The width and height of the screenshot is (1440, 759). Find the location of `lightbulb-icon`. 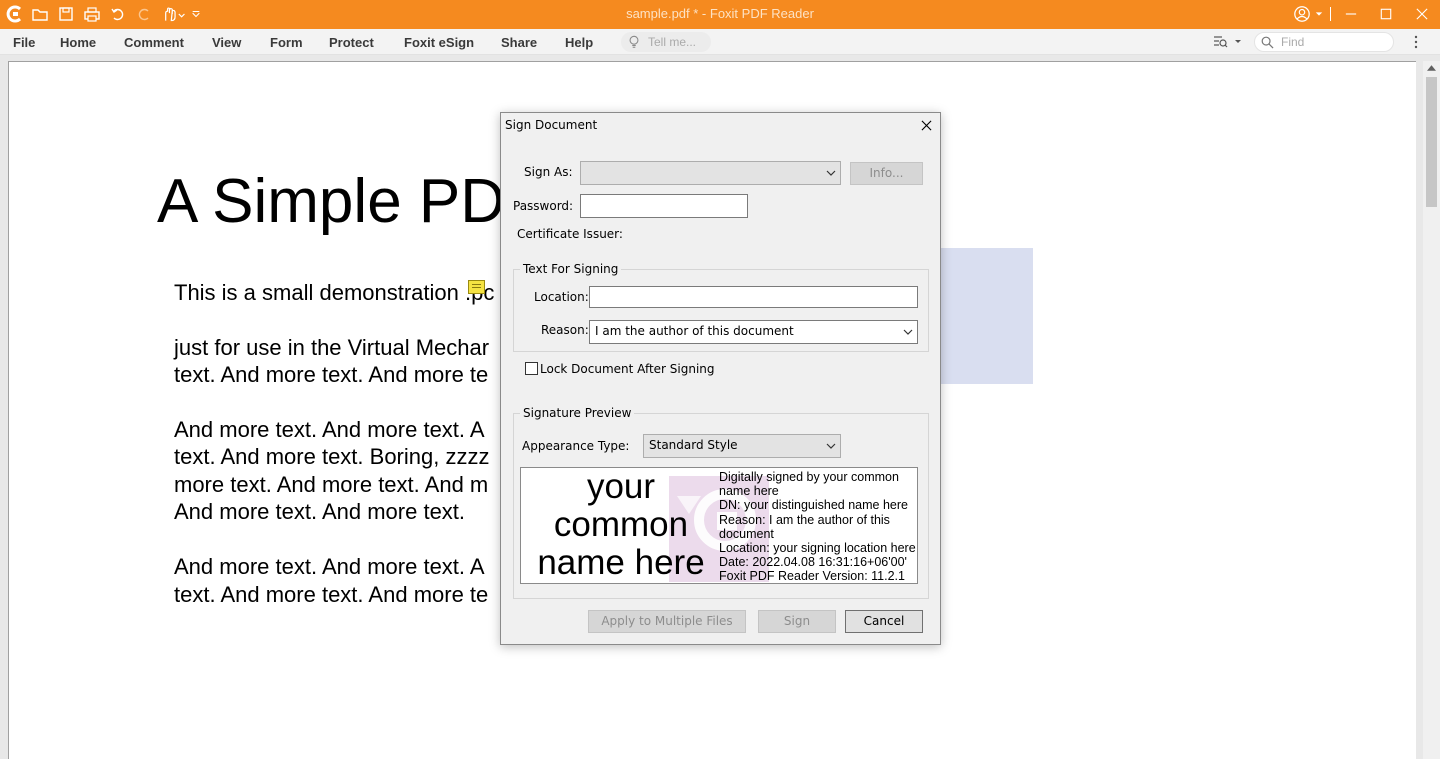

lightbulb-icon is located at coordinates (634, 41).